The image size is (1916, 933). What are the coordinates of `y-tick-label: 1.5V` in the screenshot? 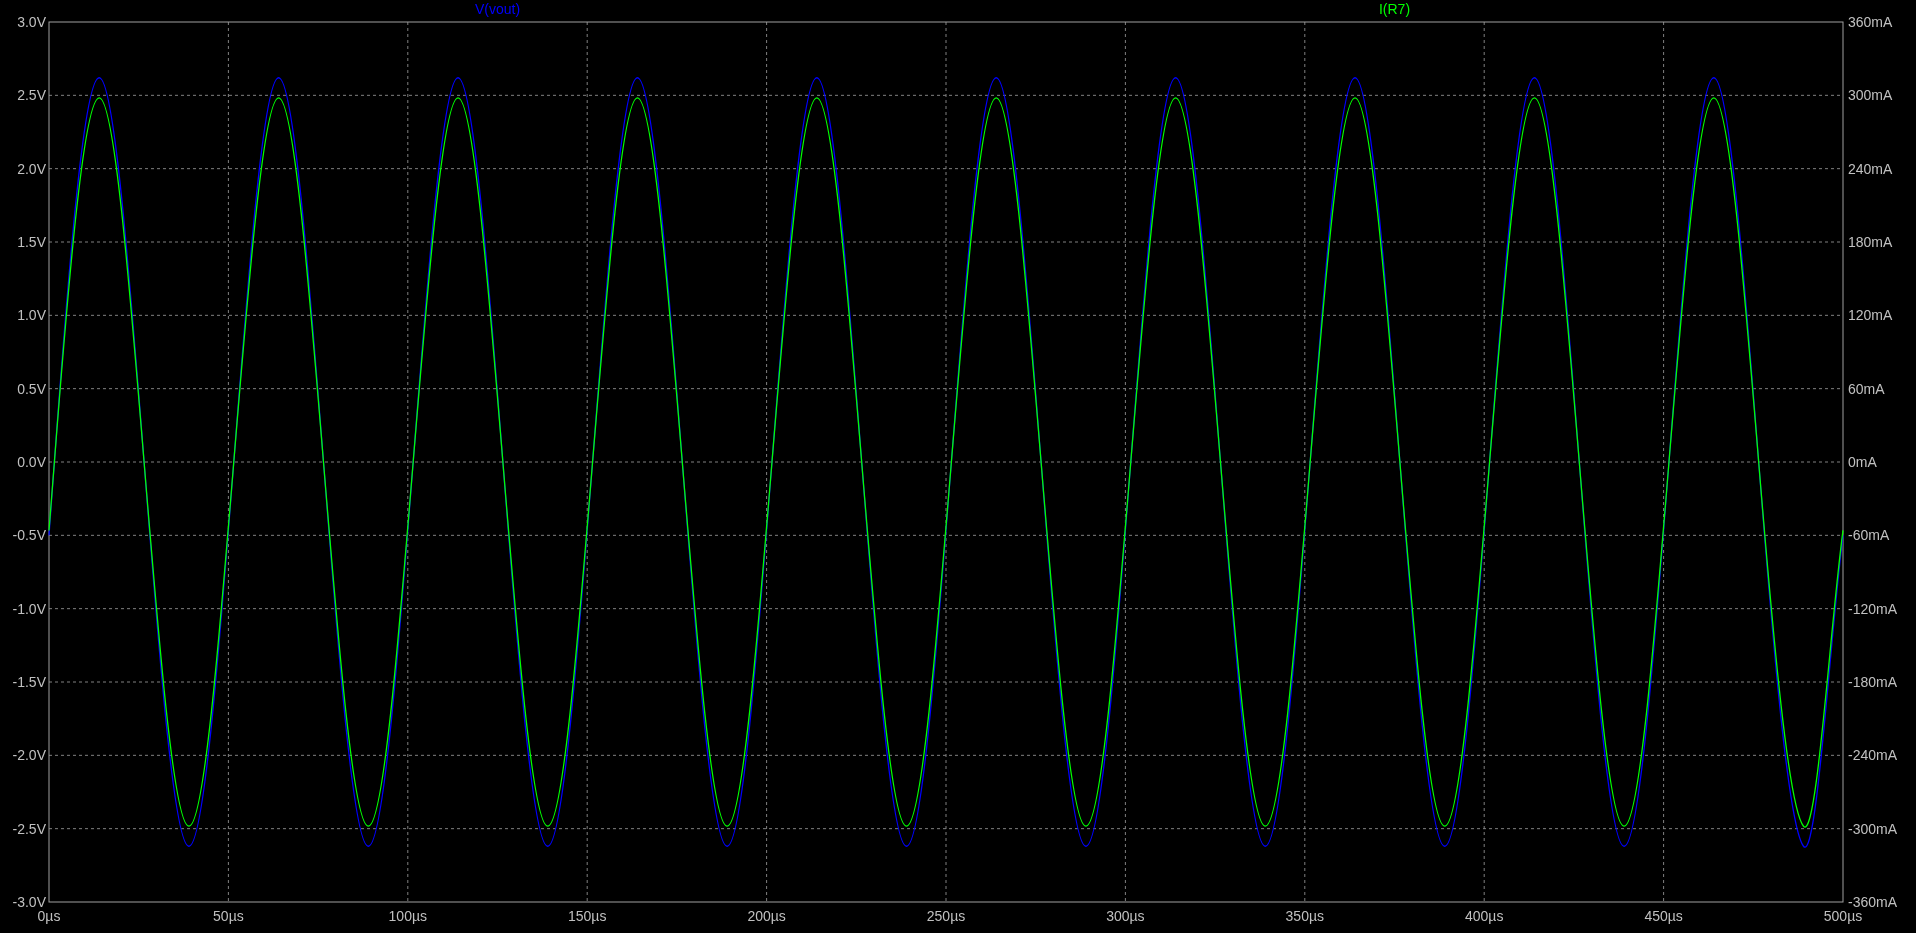 It's located at (31, 242).